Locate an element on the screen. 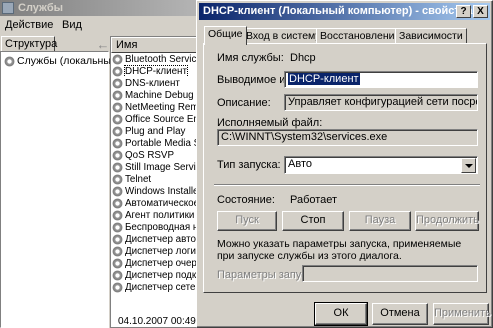 This screenshot has width=493, height=328. service-name: Автоматическое о.. is located at coordinates (163, 203).